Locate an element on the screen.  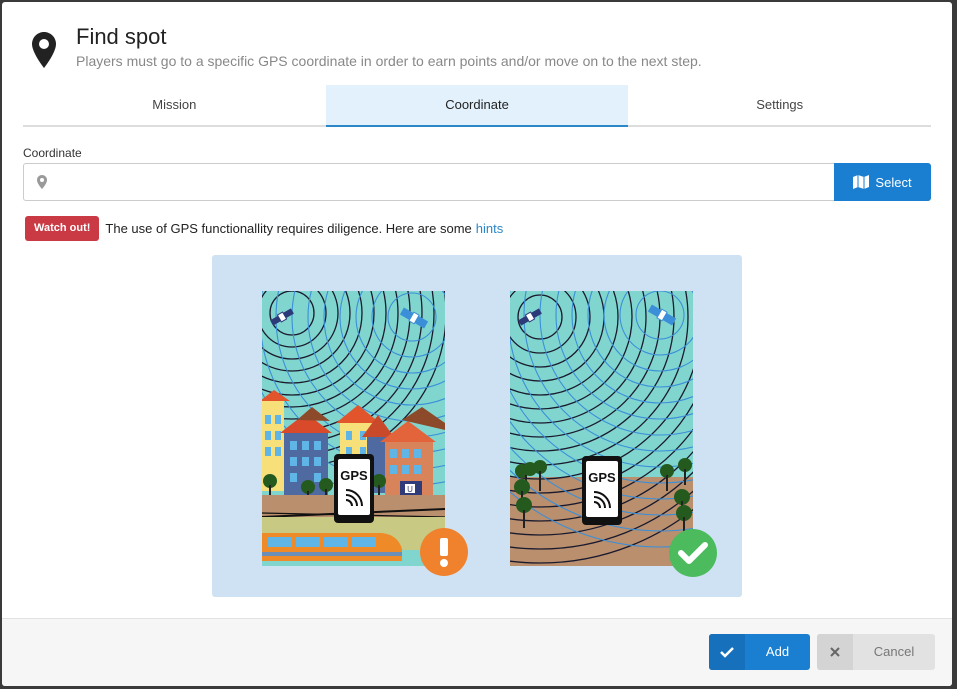
map-icon is located at coordinates (861, 182).